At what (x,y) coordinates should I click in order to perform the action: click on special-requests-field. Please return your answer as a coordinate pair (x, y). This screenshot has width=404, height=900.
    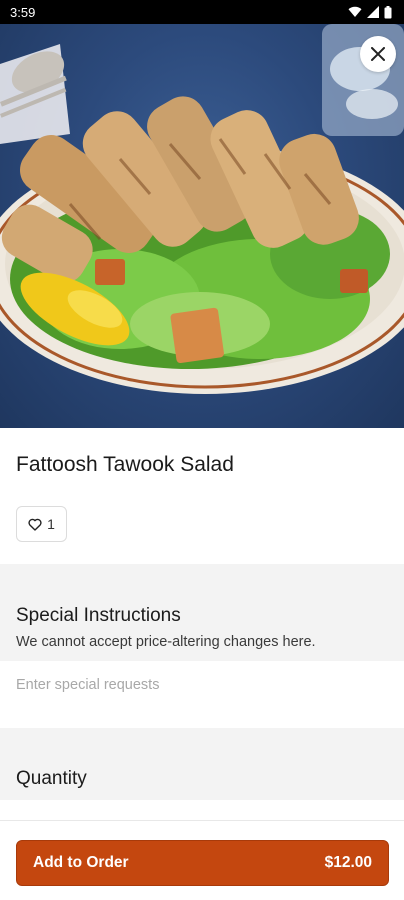
    Looking at the image, I should click on (202, 694).